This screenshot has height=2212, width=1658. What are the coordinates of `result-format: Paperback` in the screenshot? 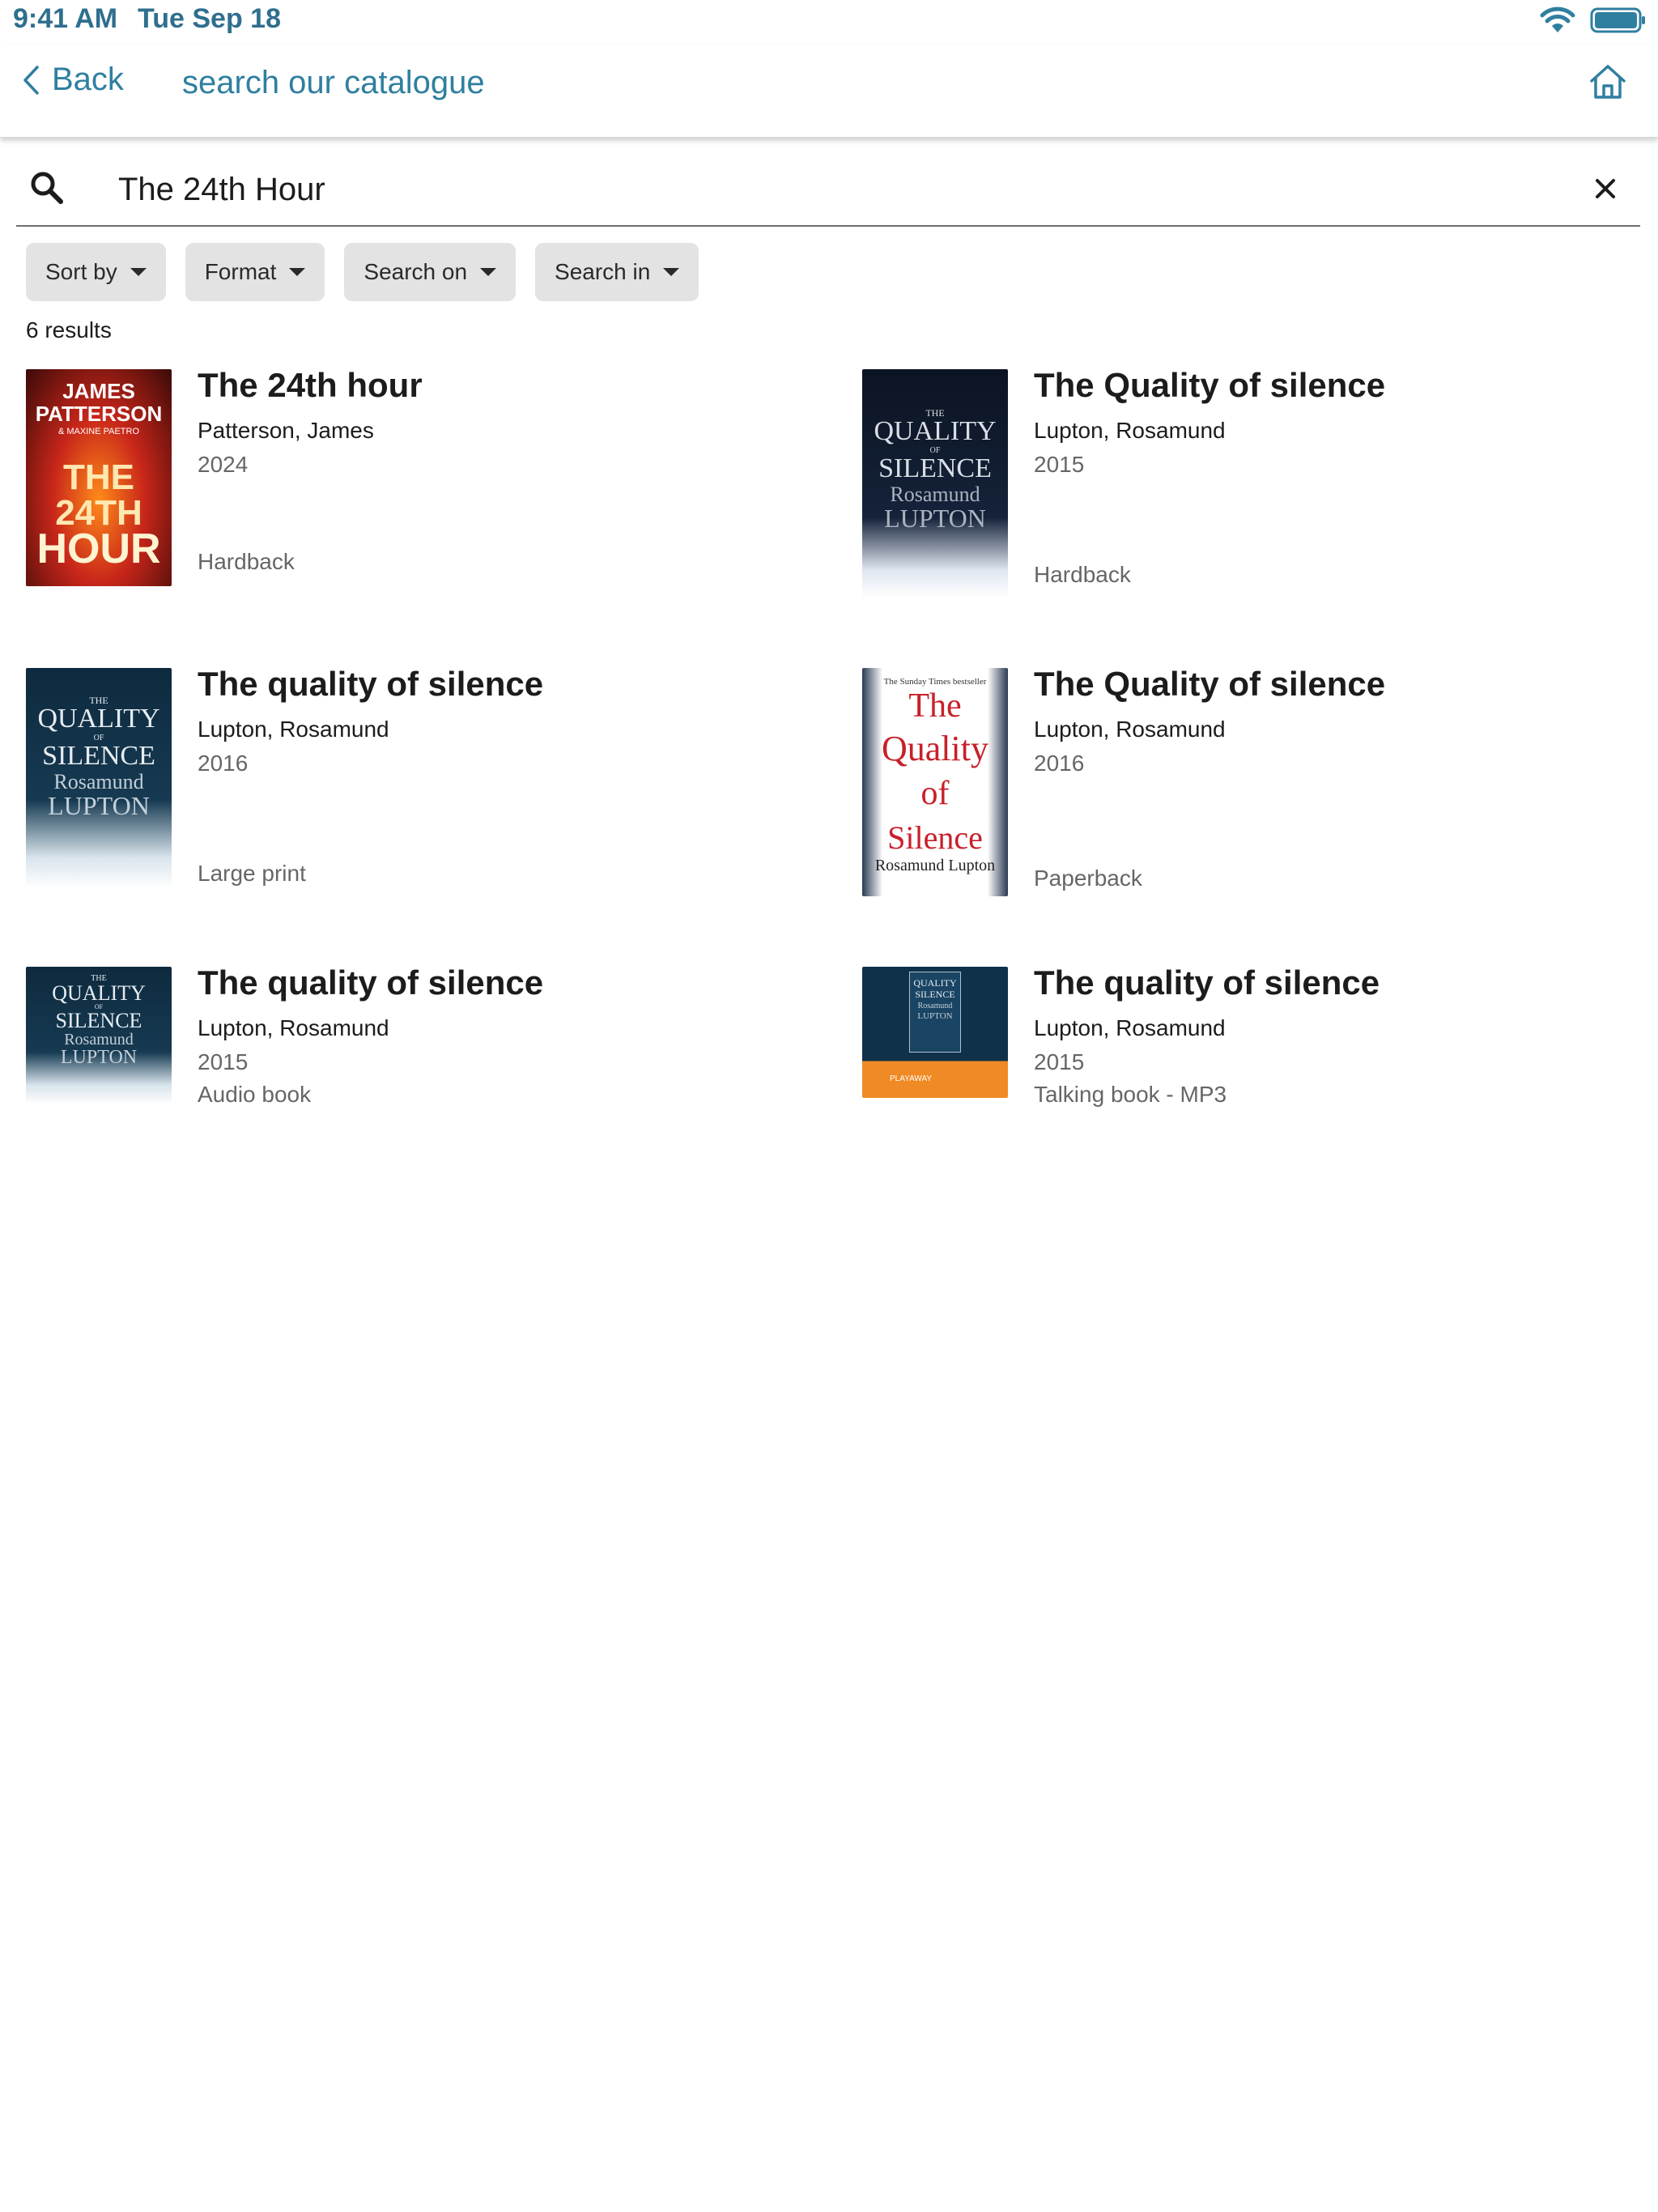 It's located at (1088, 878).